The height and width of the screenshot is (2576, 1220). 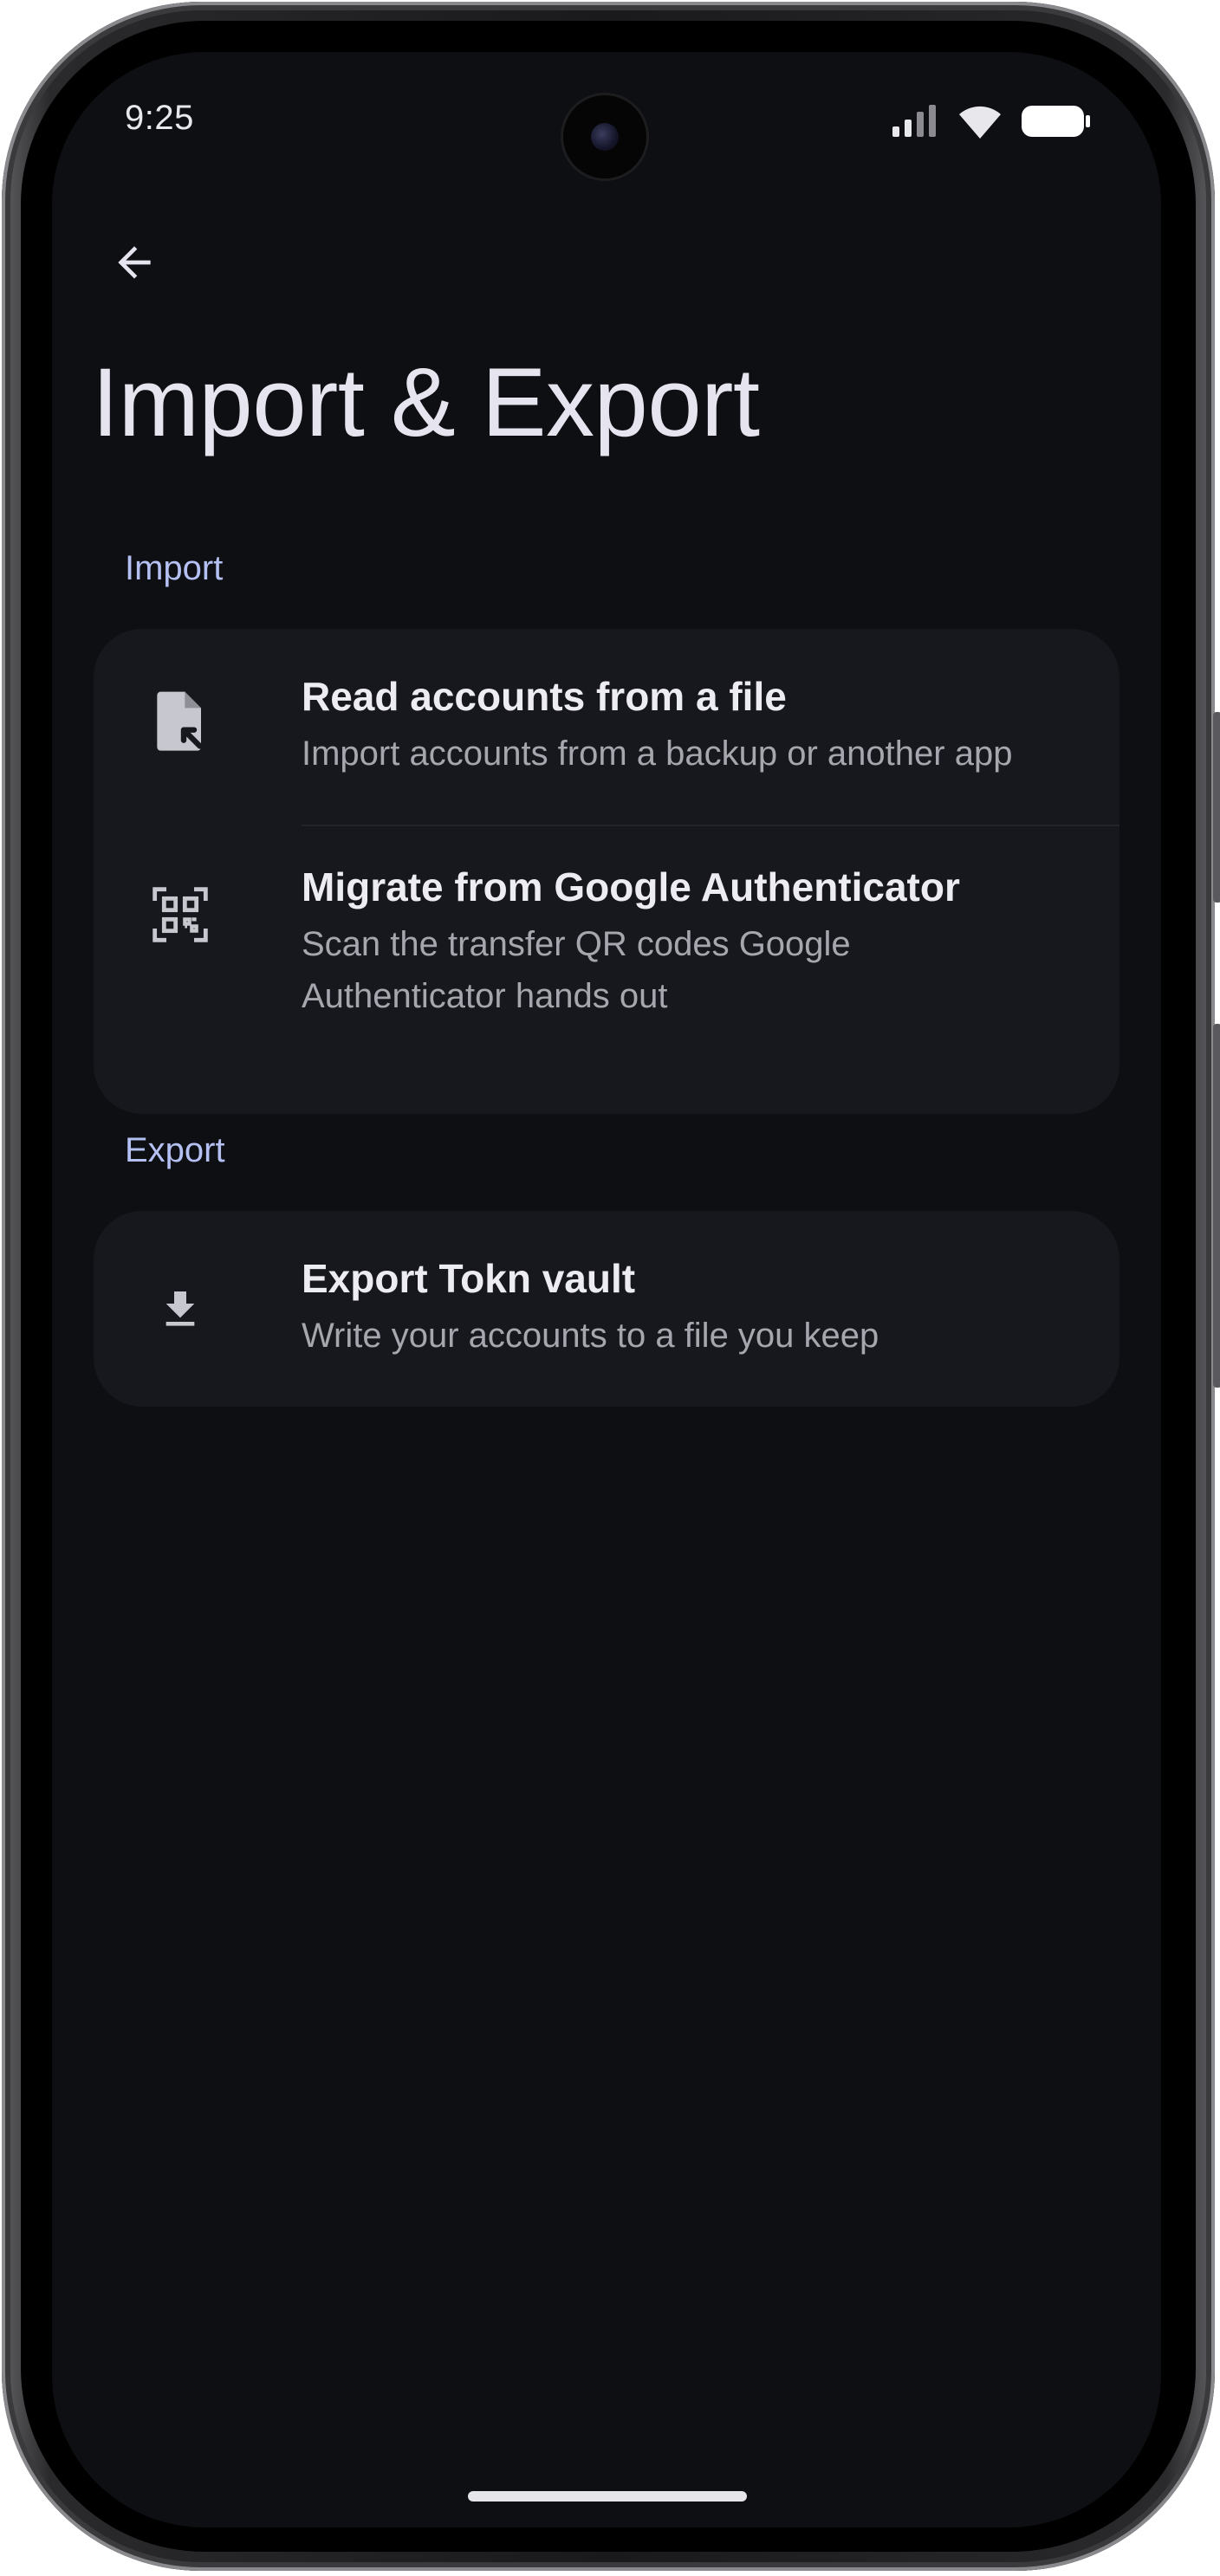 I want to click on file-import-icon, so click(x=180, y=720).